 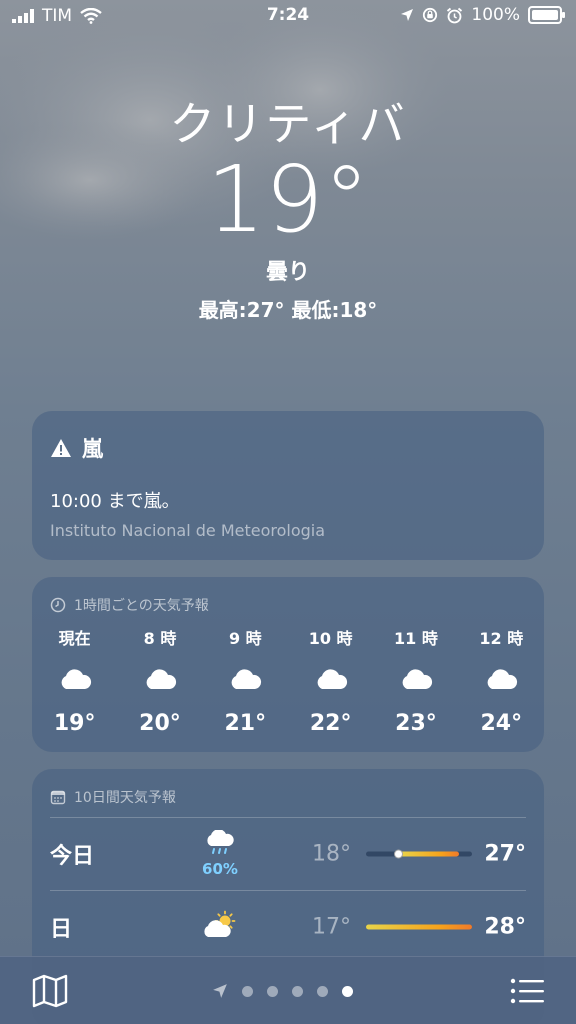 I want to click on hour-label: 12 時, so click(x=501, y=638).